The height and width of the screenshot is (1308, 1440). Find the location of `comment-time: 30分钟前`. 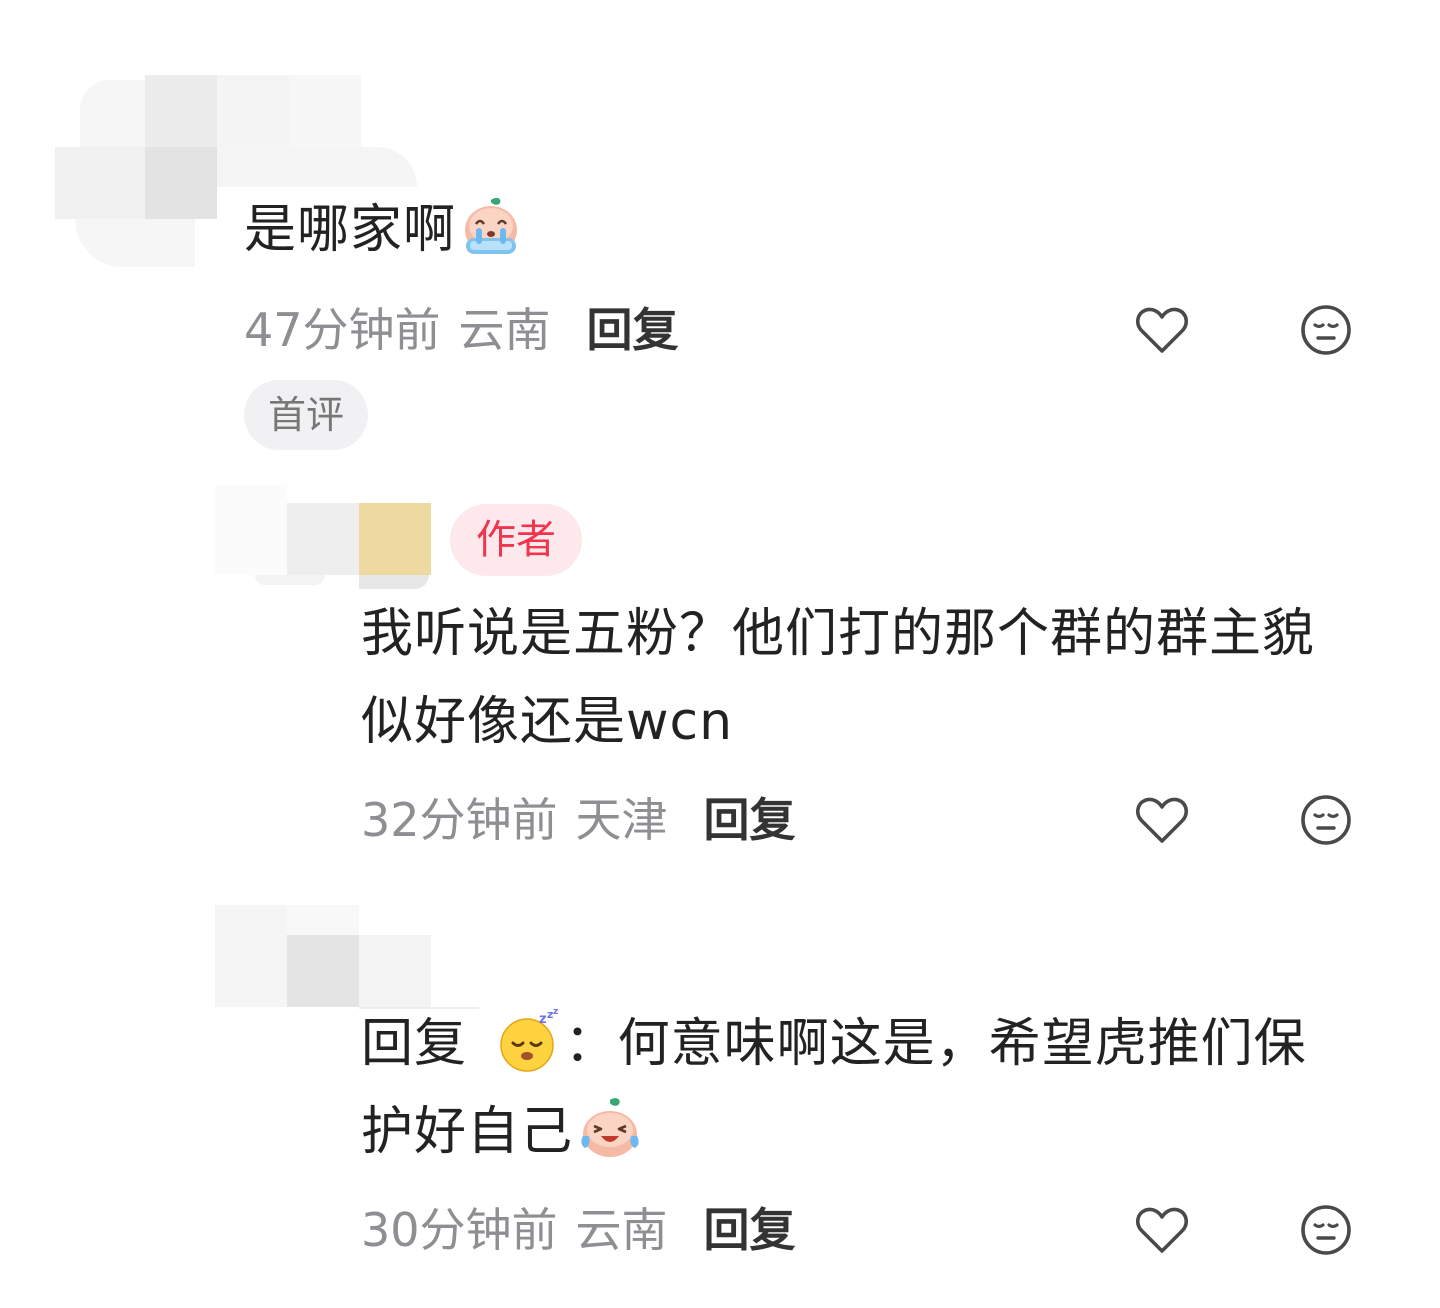

comment-time: 30分钟前 is located at coordinates (459, 1230).